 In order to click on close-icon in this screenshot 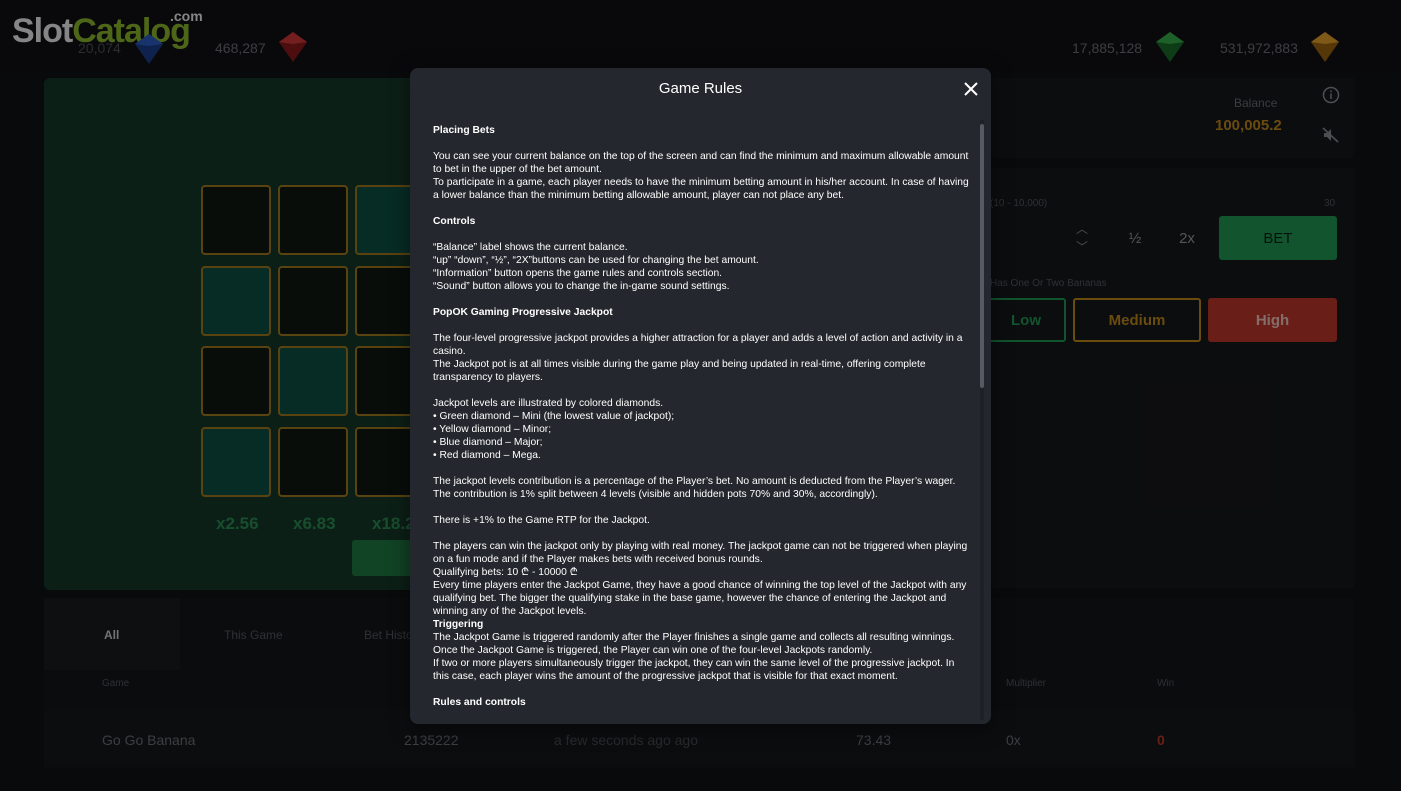, I will do `click(971, 89)`.